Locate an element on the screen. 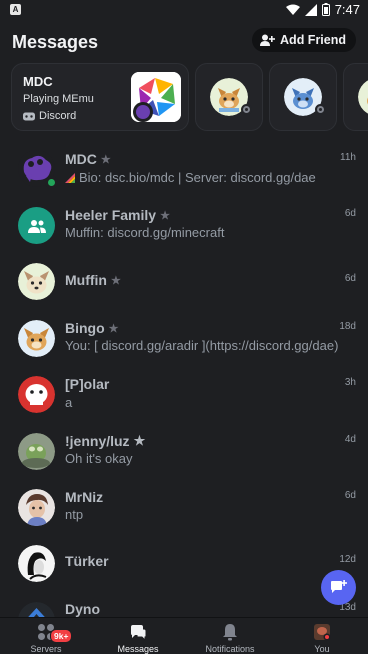  nav-notifications: Notifications is located at coordinates (230, 636).